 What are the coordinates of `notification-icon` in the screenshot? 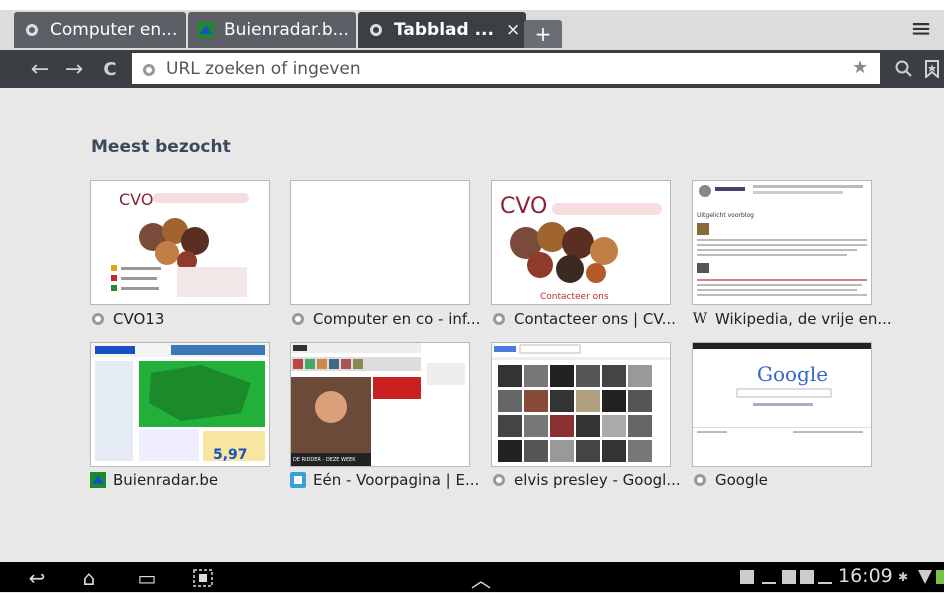 It's located at (747, 577).